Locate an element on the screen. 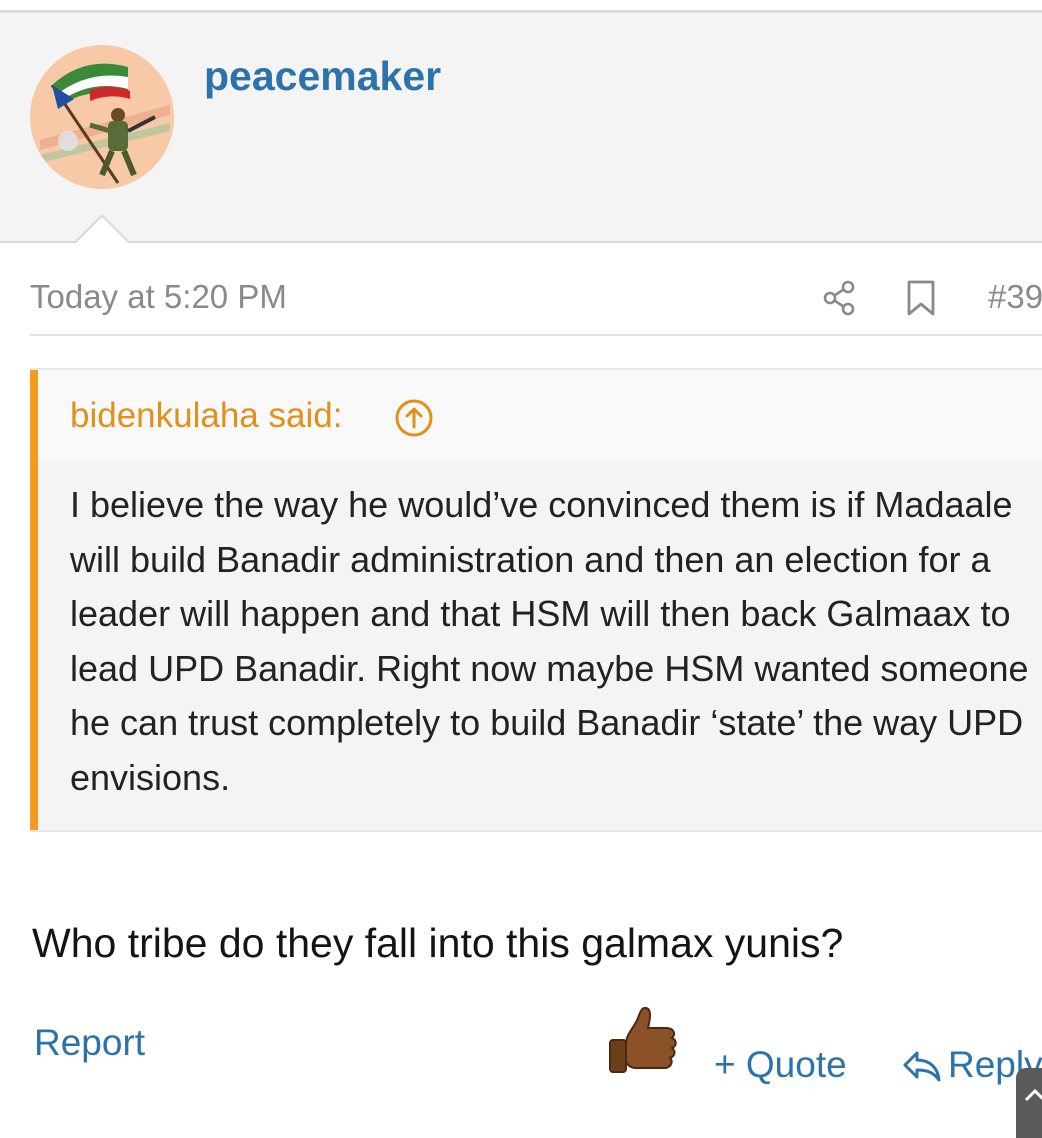  share-icon is located at coordinates (840, 298).